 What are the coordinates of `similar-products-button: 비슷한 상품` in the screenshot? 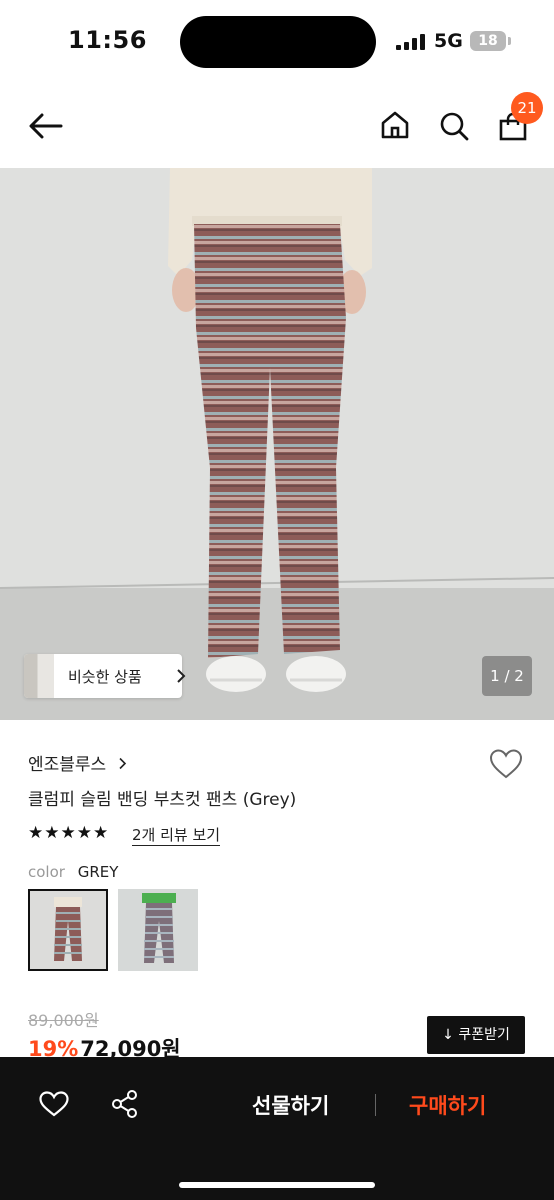 It's located at (105, 676).